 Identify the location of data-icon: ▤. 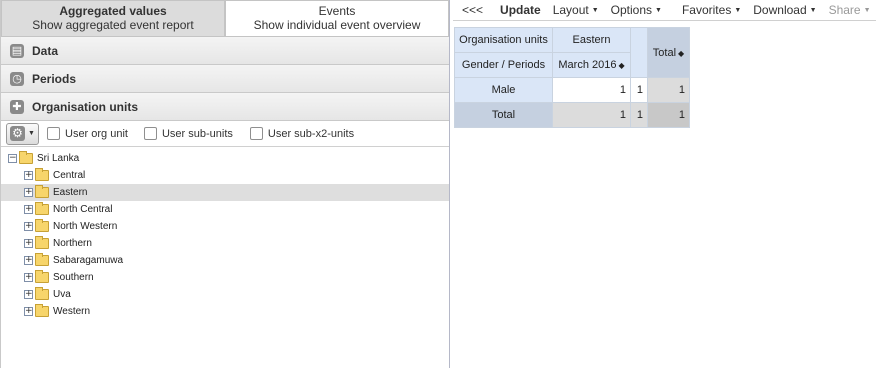
(17, 50).